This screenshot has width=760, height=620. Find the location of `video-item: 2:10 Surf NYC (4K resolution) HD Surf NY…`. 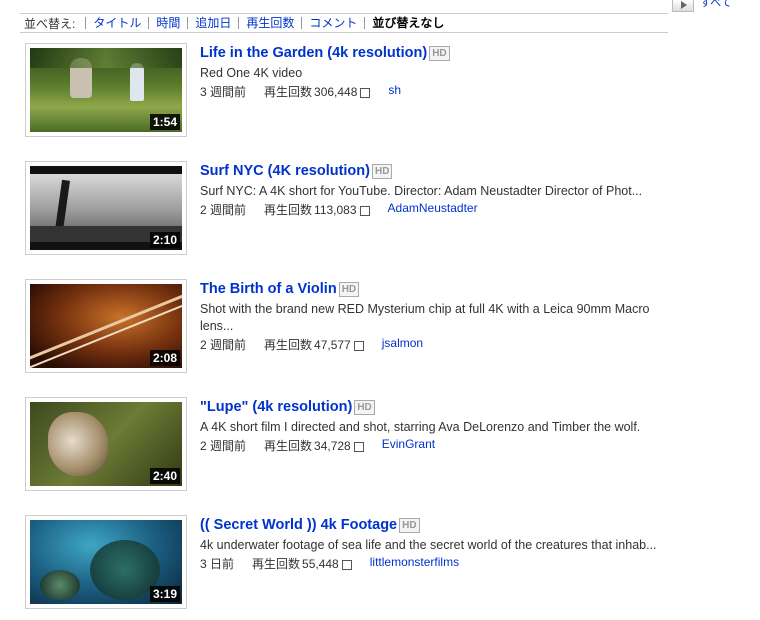

video-item: 2:10 Surf NYC (4K resolution) HD Surf NY… is located at coordinates (355, 211).